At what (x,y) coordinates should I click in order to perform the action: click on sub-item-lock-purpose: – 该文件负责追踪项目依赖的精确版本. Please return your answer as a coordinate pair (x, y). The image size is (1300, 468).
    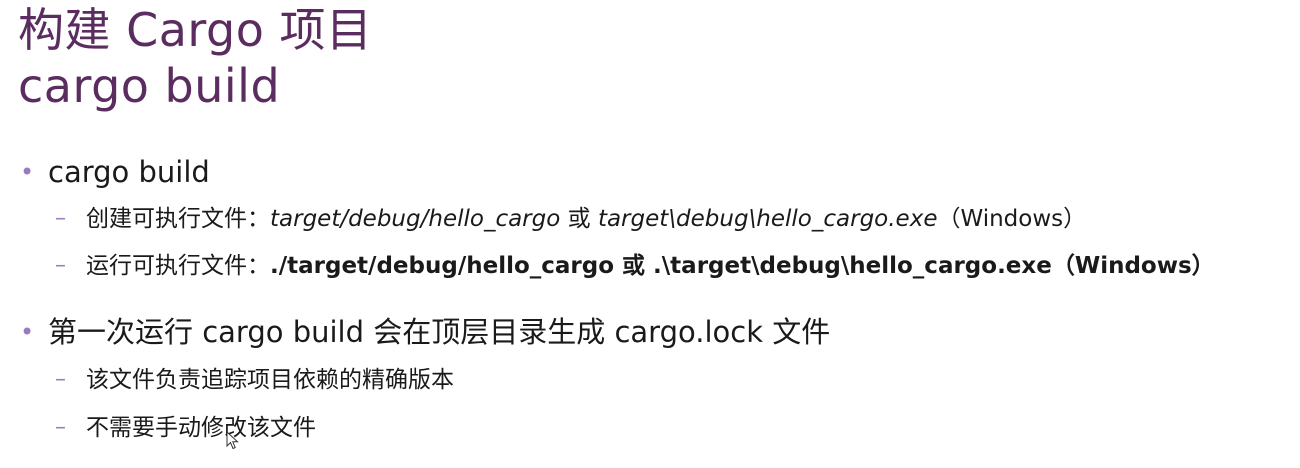
    Looking at the image, I should click on (254, 380).